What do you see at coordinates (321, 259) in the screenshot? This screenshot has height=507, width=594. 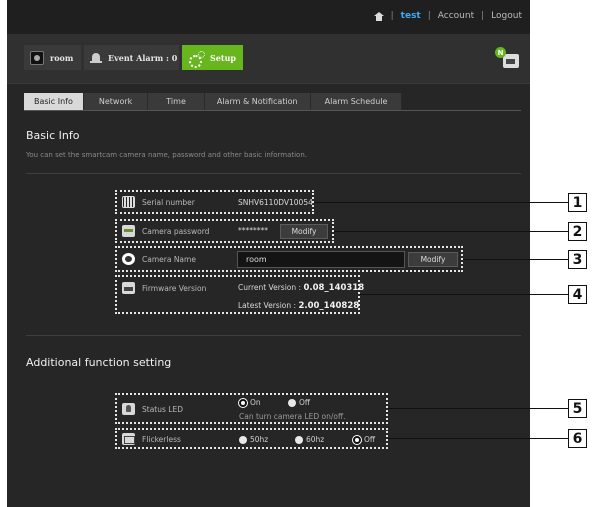 I see `camera-name-input: room` at bounding box center [321, 259].